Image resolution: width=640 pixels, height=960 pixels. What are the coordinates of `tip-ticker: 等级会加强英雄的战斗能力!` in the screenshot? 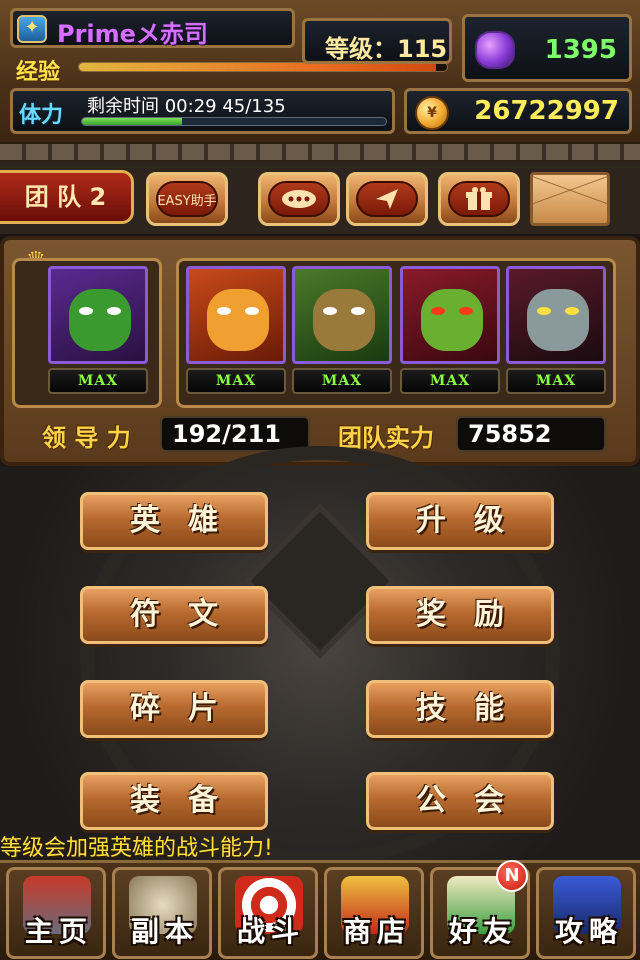 It's located at (136, 848).